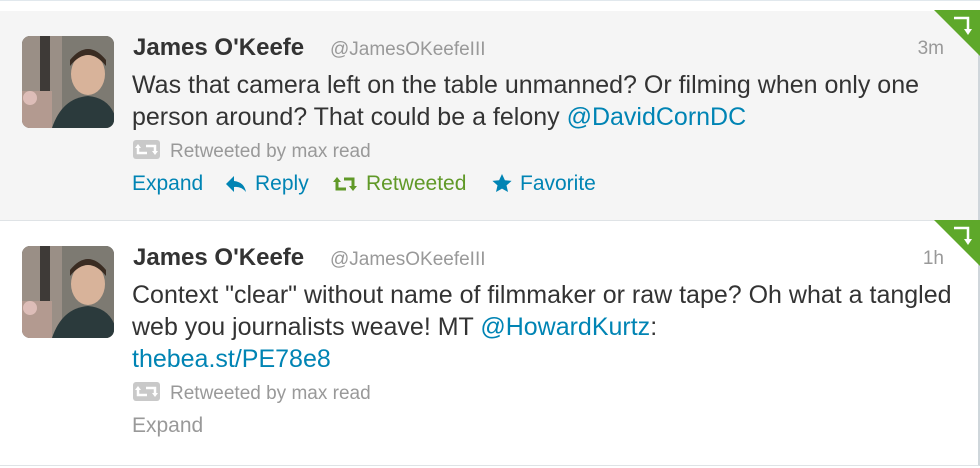 The height and width of the screenshot is (468, 980). What do you see at coordinates (538, 259) in the screenshot?
I see `tweet-header: James O'Keefe @JamesOKeefeIII 1h` at bounding box center [538, 259].